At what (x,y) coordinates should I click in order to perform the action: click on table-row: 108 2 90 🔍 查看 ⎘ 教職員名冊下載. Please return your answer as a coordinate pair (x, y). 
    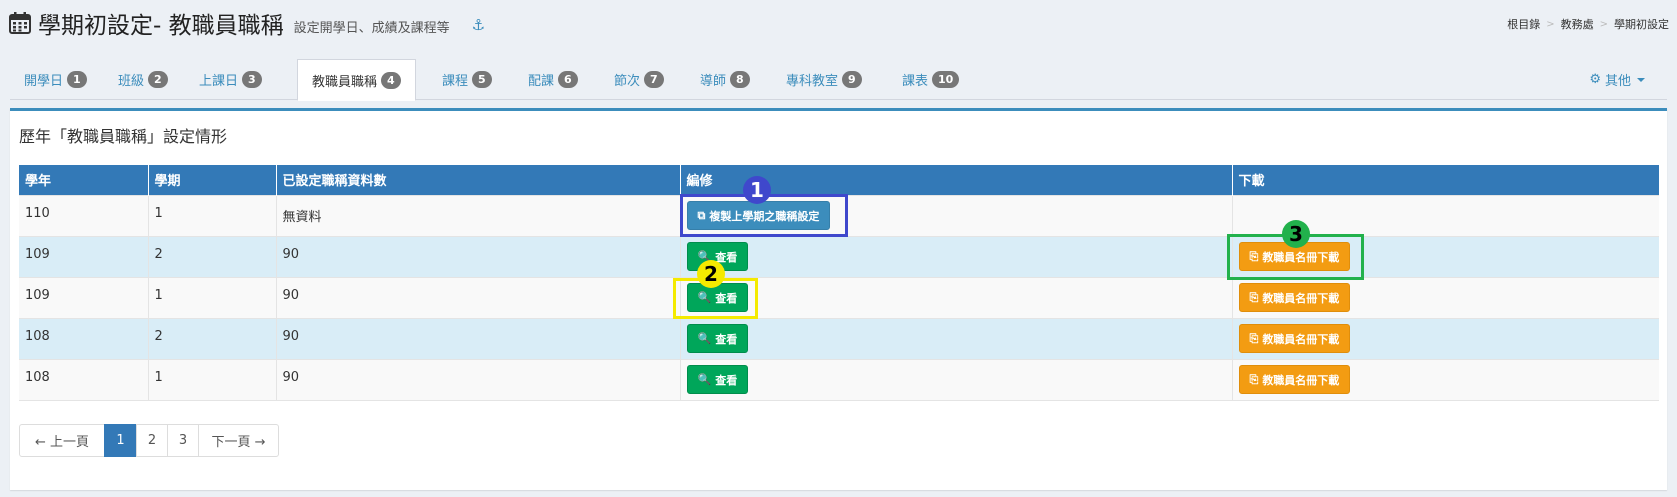
    Looking at the image, I should click on (839, 338).